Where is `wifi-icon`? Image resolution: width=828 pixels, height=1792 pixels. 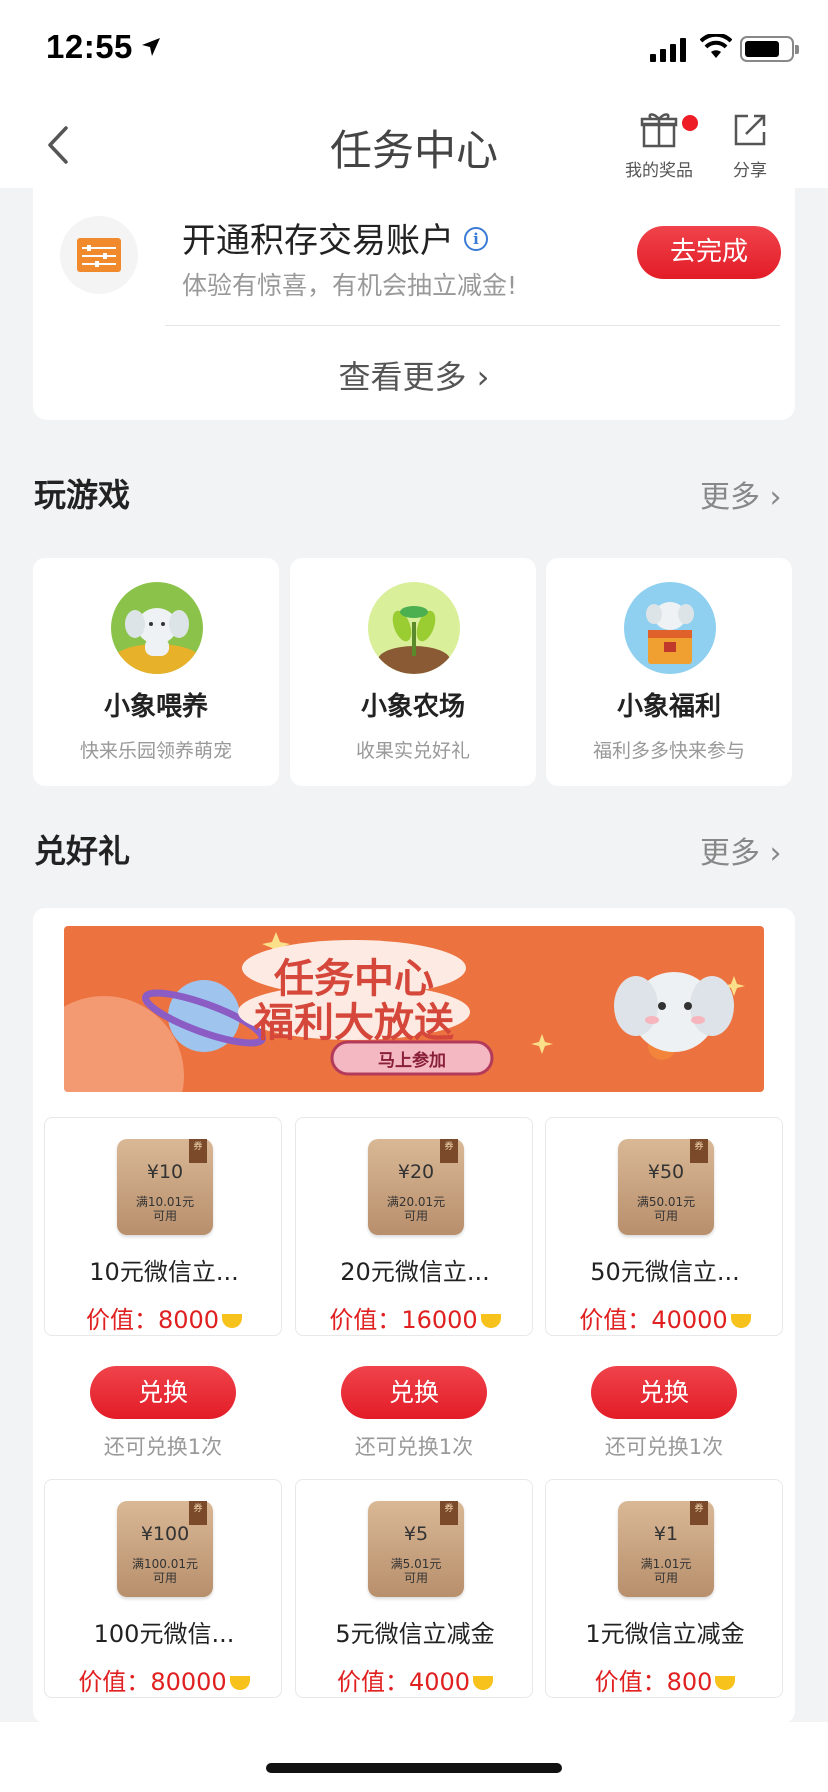
wifi-icon is located at coordinates (716, 46).